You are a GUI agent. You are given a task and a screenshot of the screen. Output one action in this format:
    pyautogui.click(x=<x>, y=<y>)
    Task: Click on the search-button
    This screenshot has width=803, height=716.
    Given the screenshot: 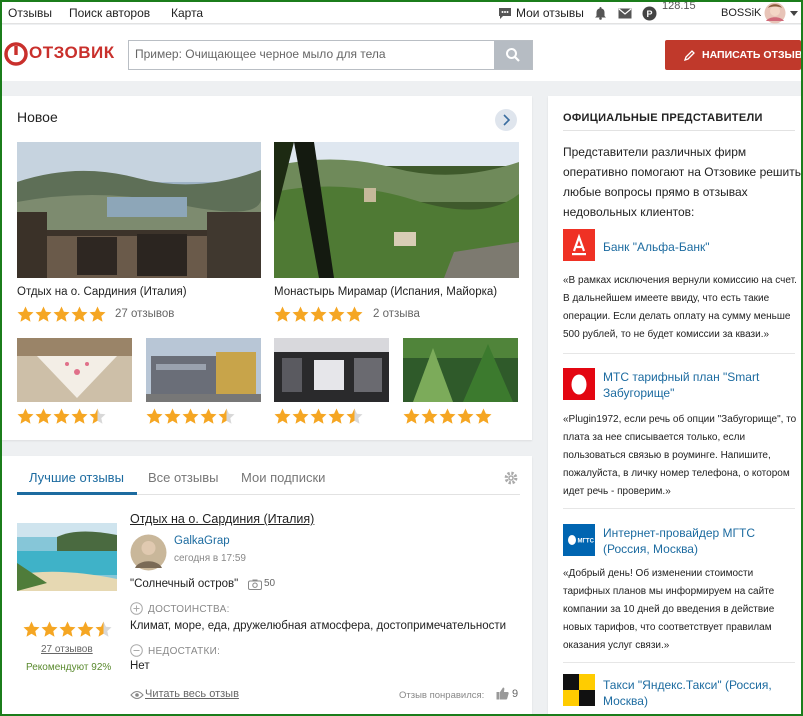 What is the action you would take?
    pyautogui.click(x=513, y=55)
    